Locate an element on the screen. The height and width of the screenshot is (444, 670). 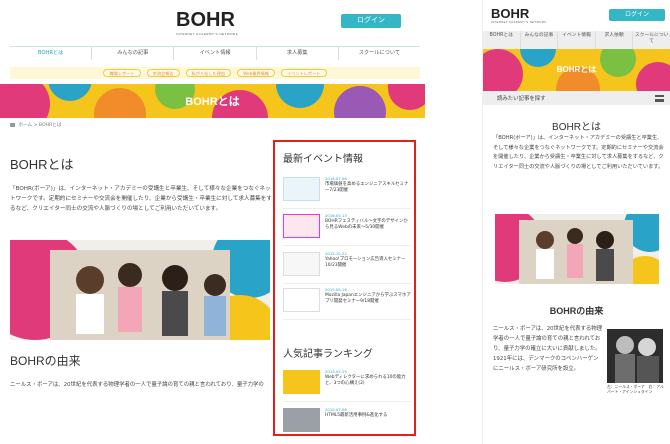
mobile-origin-title: BOHRの由来 is located at coordinates (576, 311).